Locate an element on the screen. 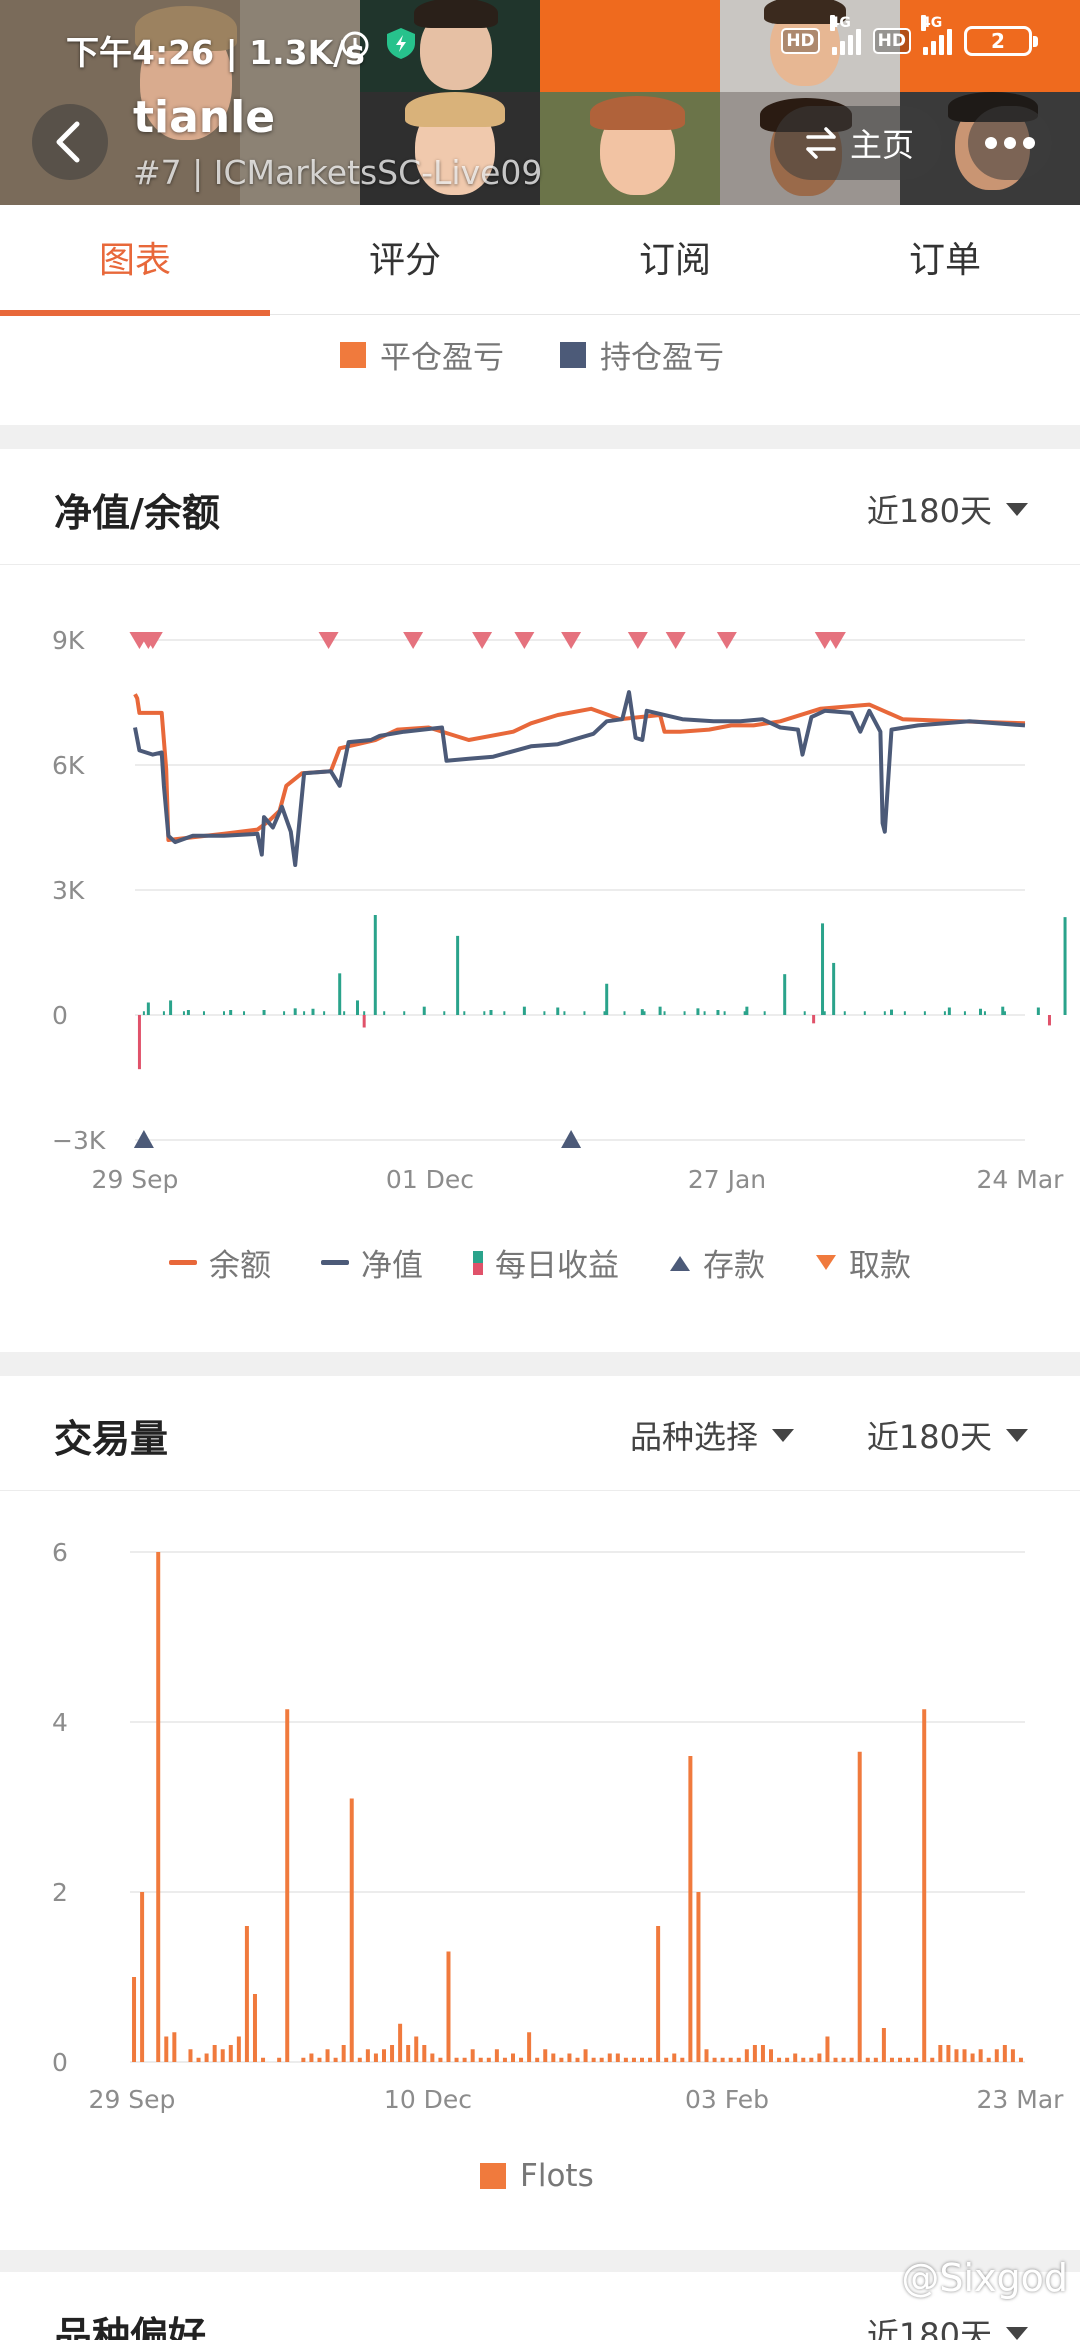 This screenshot has height=2340, width=1080. volume-legend: Flots is located at coordinates (537, 2176).